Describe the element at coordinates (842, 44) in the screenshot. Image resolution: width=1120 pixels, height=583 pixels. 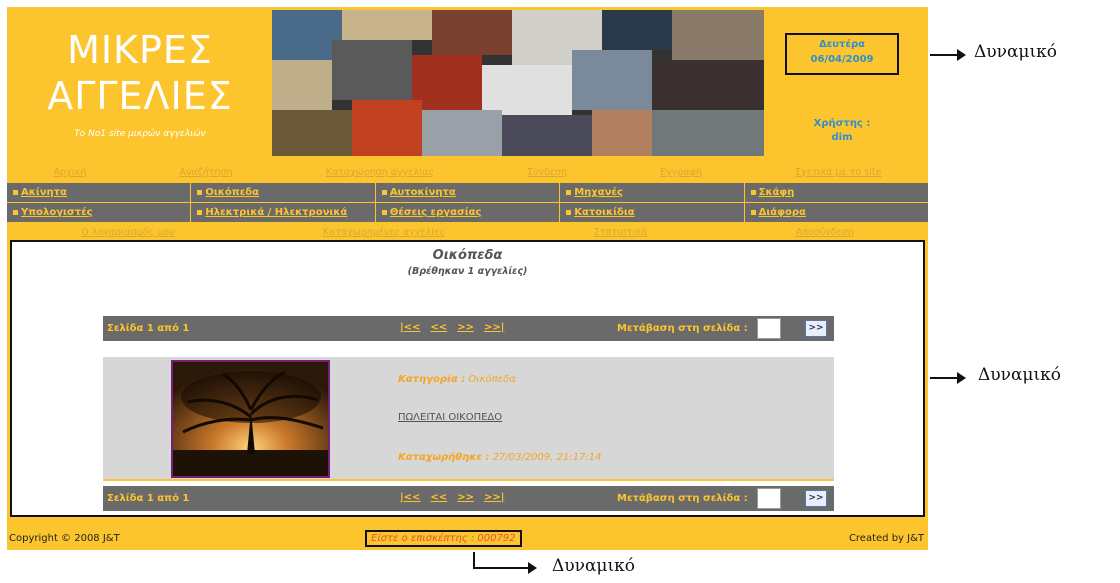
I see `day-label: Δευτέρα` at that location.